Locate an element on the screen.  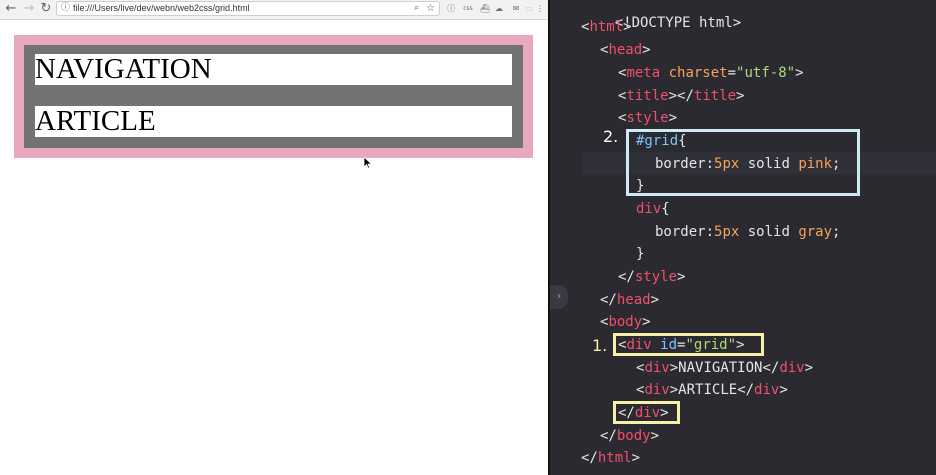
navigation-box: NAVIGATION is located at coordinates (273, 69).